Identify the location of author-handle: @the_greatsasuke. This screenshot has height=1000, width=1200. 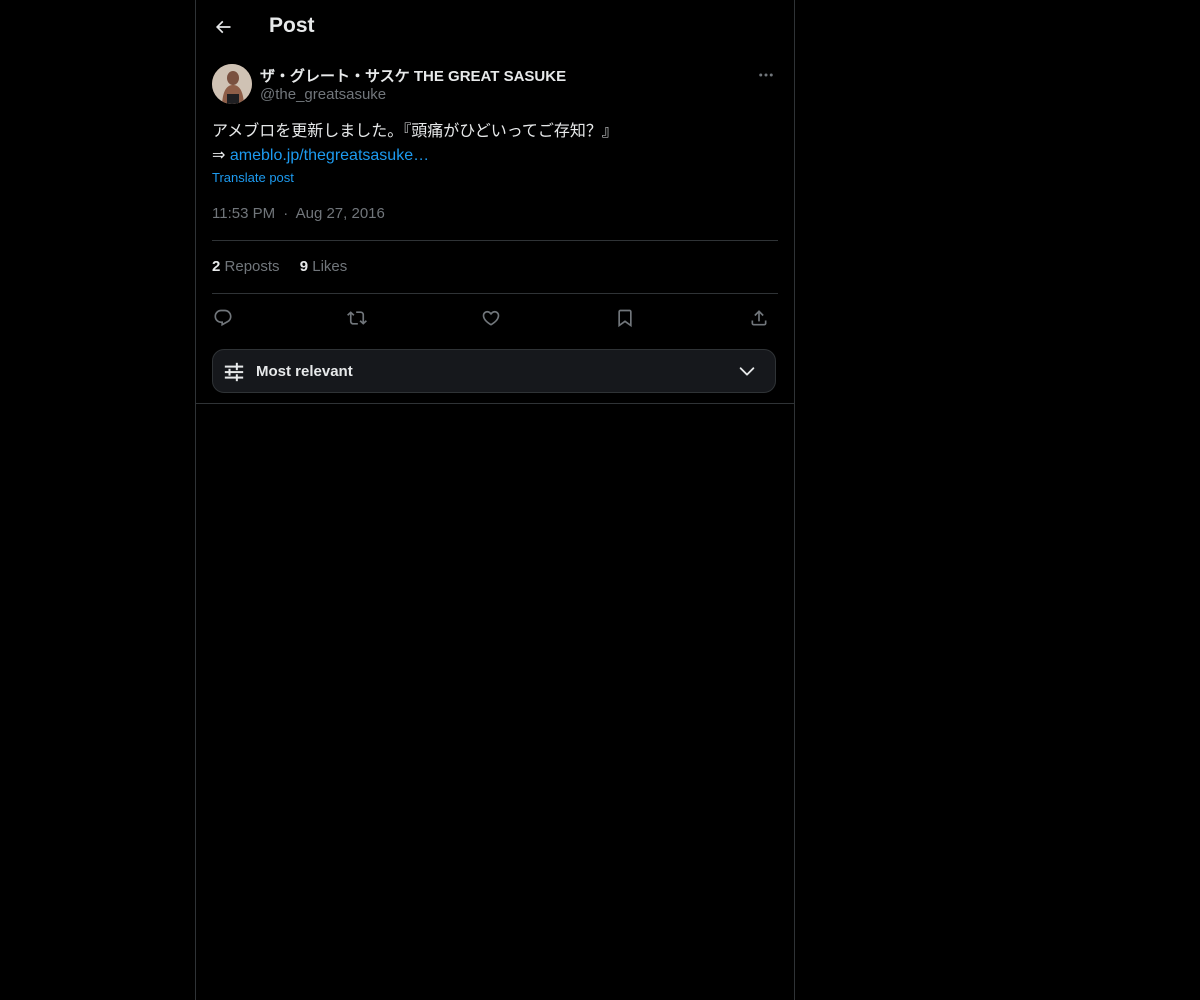
(323, 94).